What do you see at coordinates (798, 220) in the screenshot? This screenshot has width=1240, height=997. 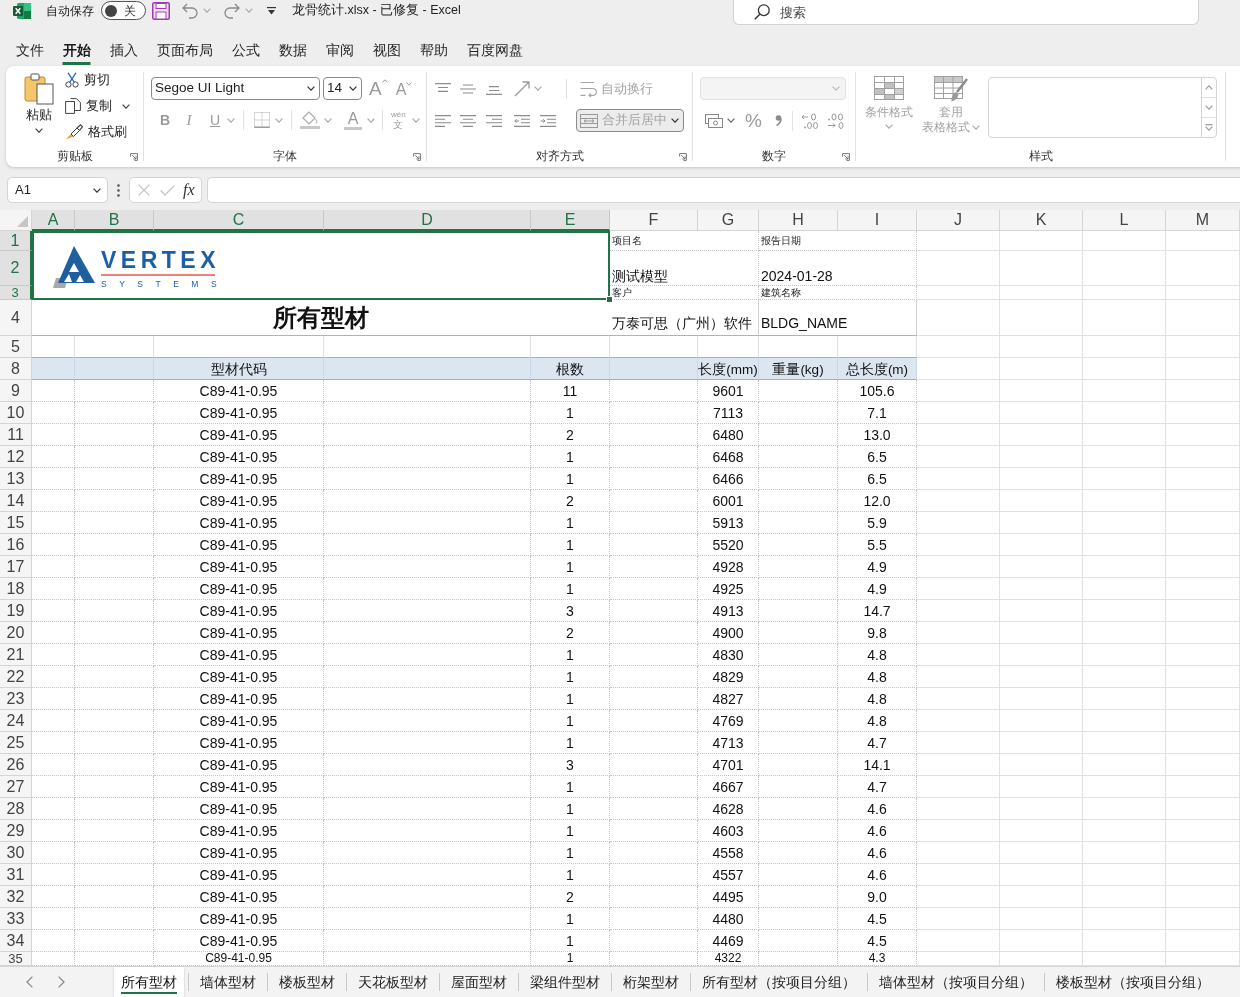 I see `column-header: H` at bounding box center [798, 220].